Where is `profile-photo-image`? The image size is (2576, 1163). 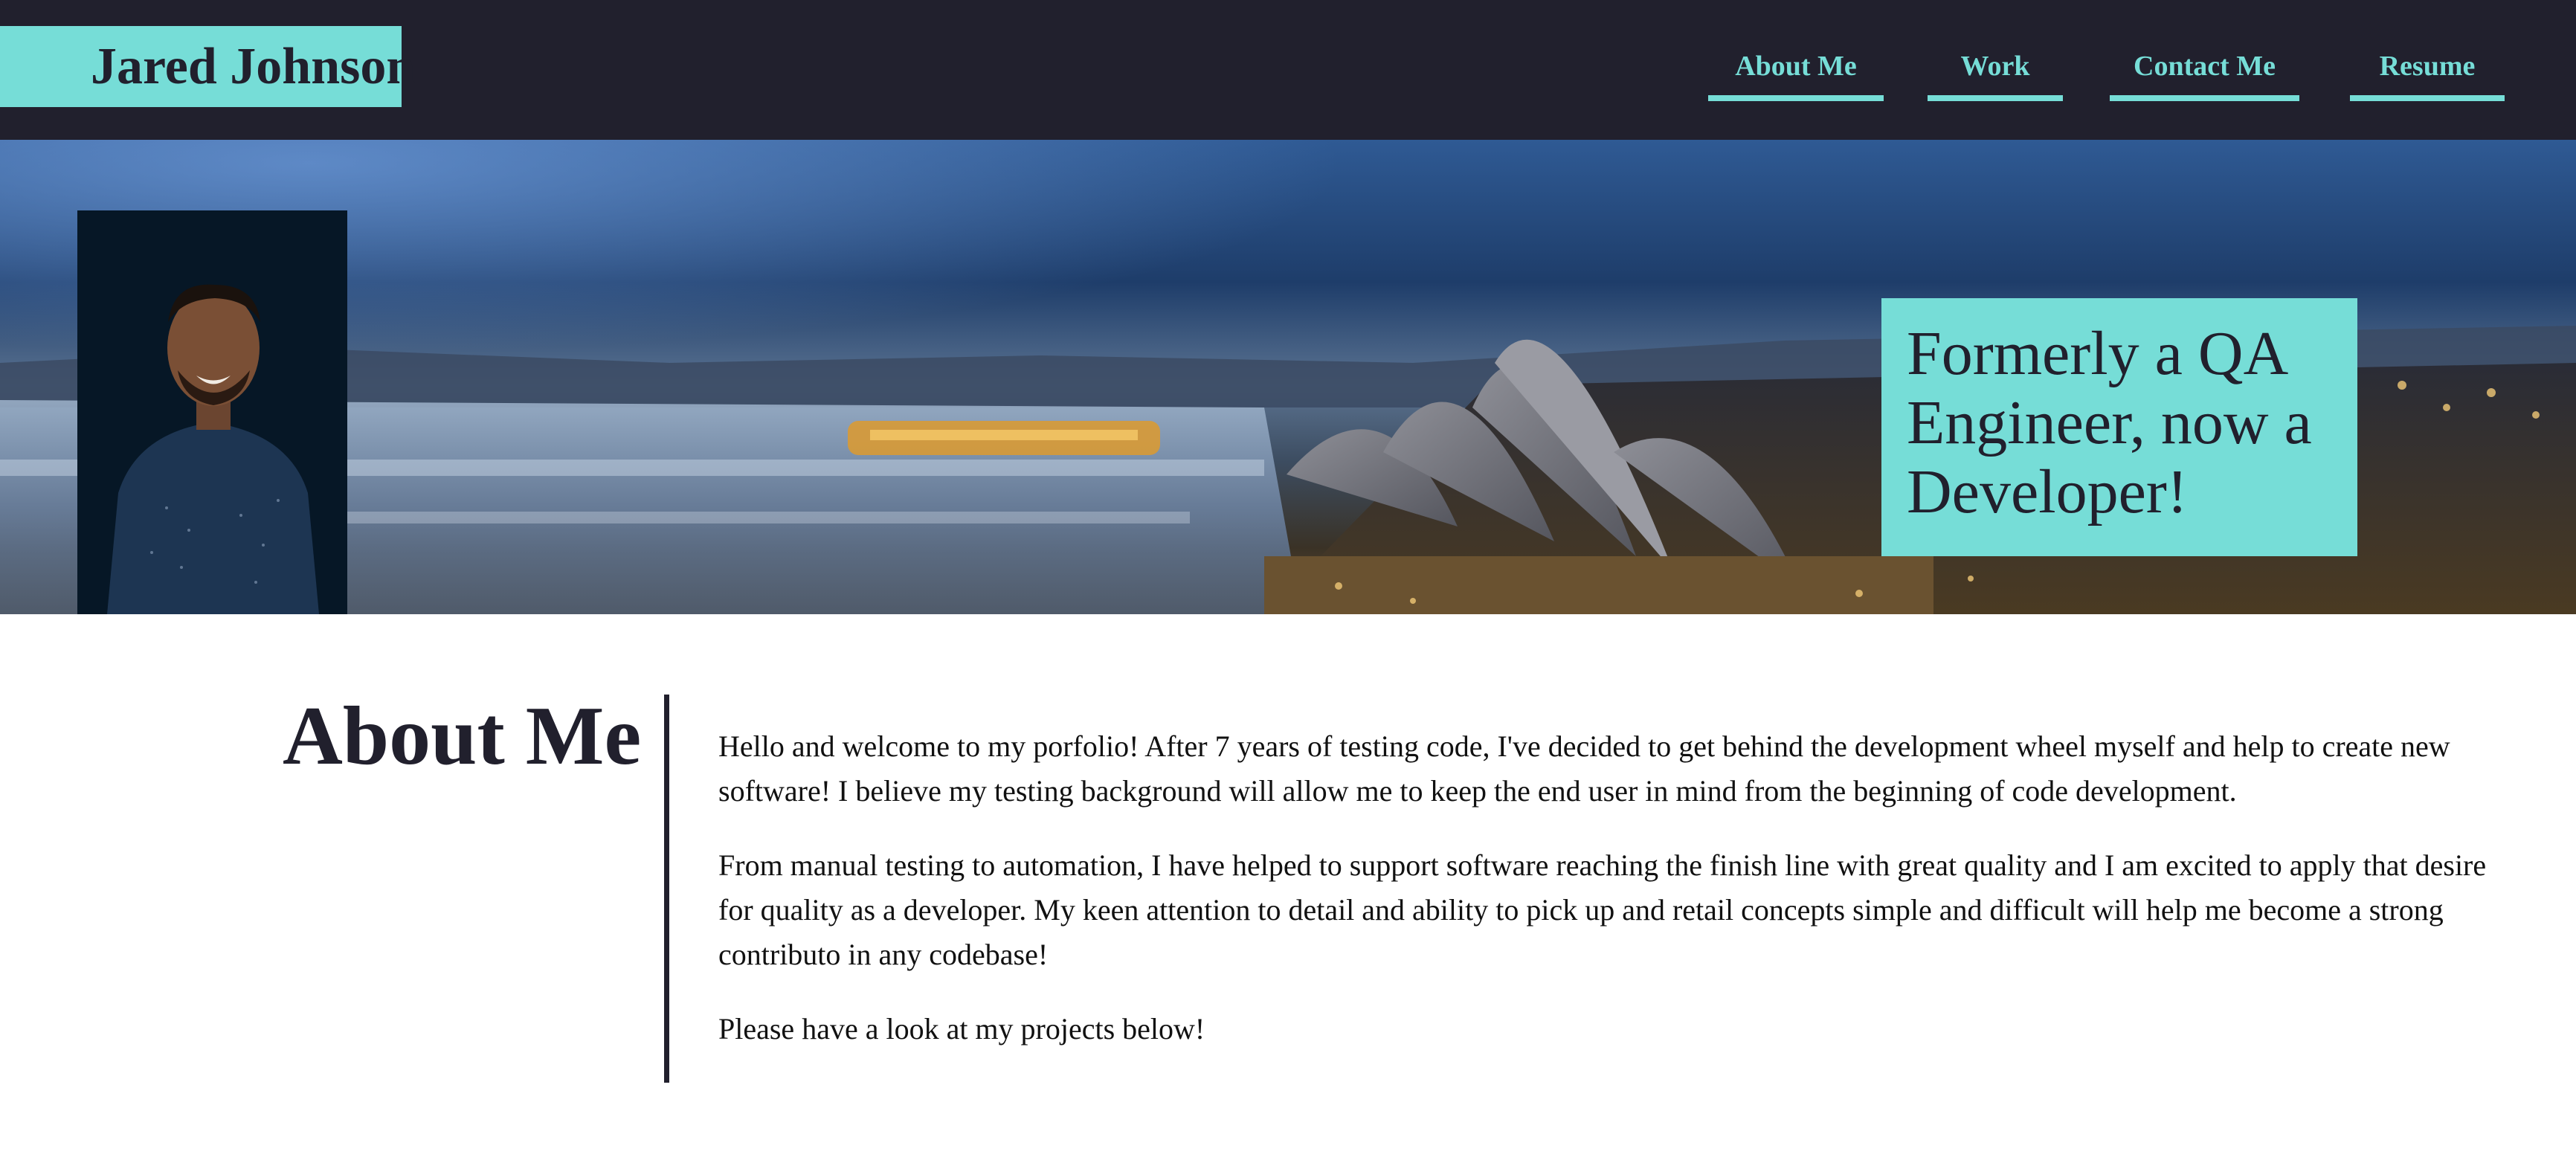 profile-photo-image is located at coordinates (212, 412).